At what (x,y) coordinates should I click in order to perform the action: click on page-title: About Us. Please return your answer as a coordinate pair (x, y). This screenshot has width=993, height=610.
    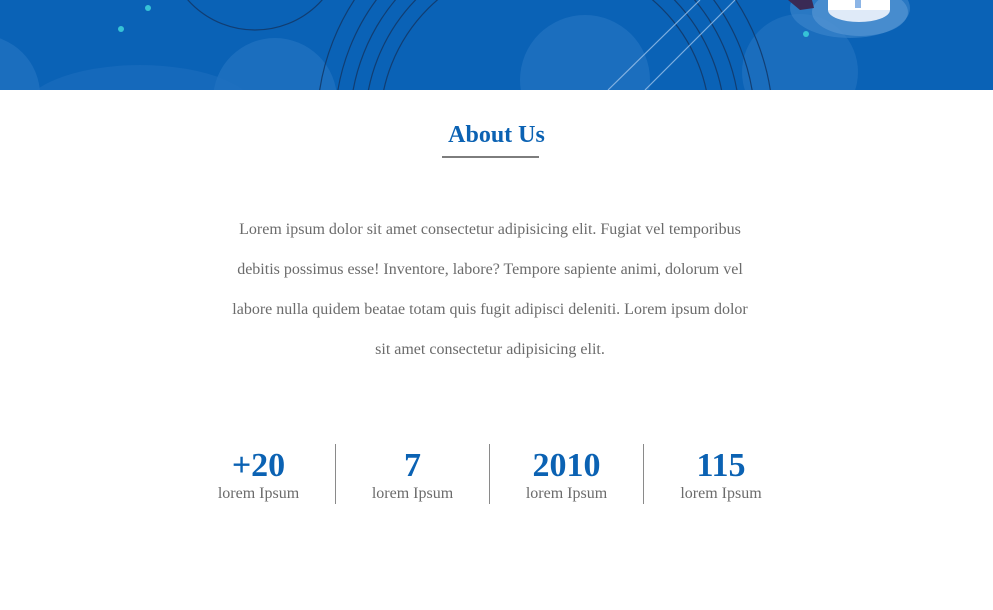
    Looking at the image, I should click on (496, 135).